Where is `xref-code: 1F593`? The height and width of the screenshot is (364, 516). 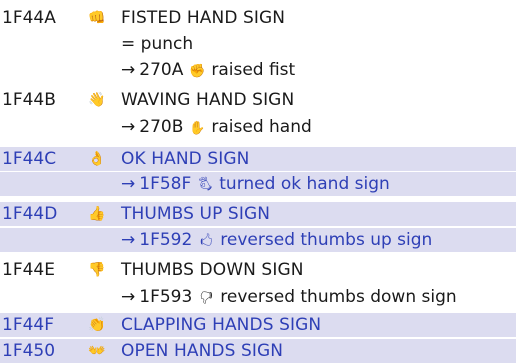
xref-code: 1F593 is located at coordinates (166, 297).